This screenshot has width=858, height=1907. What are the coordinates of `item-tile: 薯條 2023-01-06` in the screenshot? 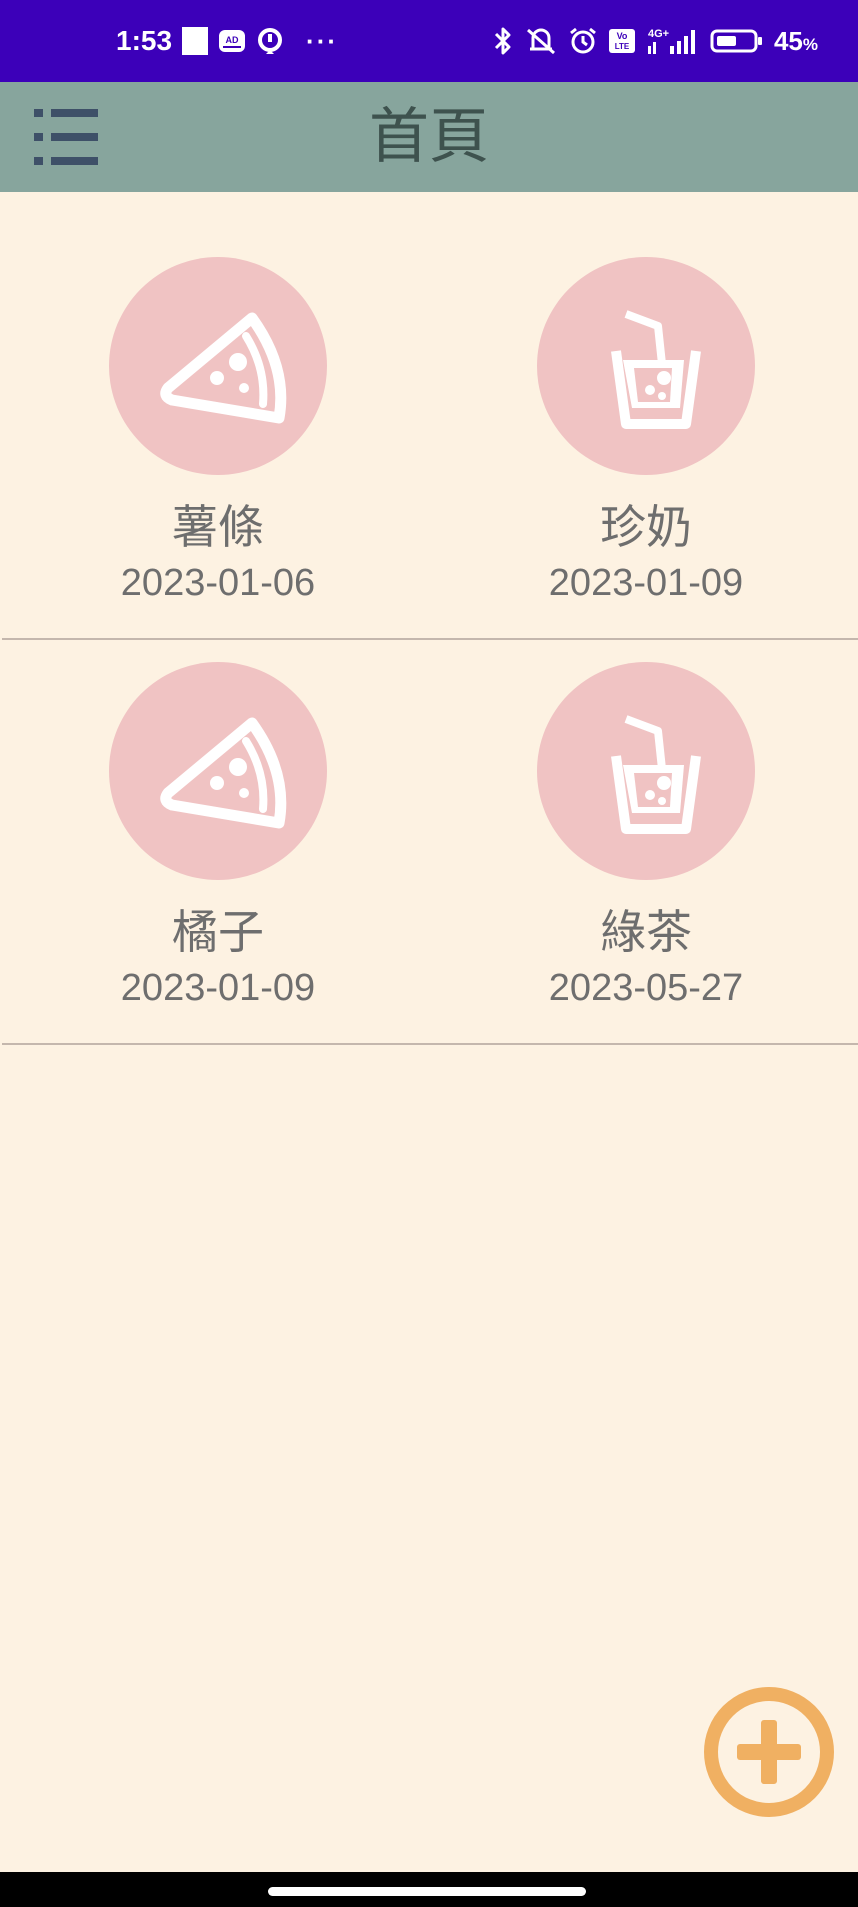 It's located at (218, 415).